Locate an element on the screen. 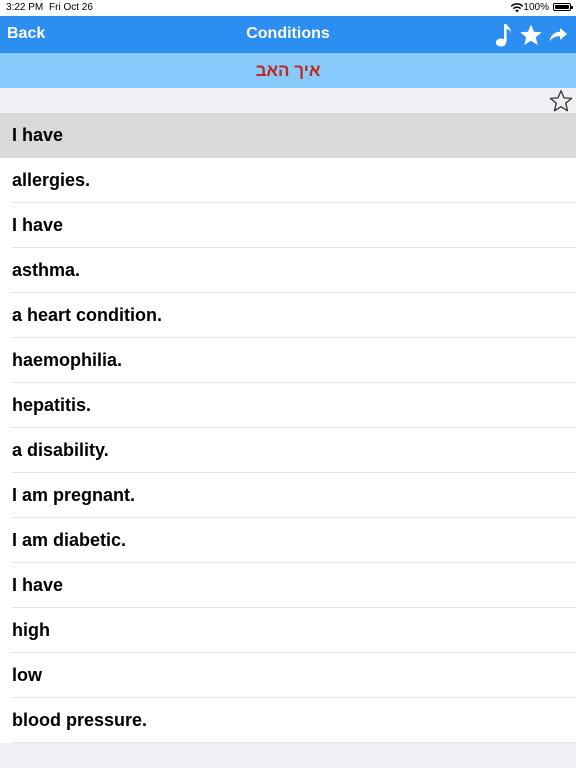  star-icon is located at coordinates (531, 35).